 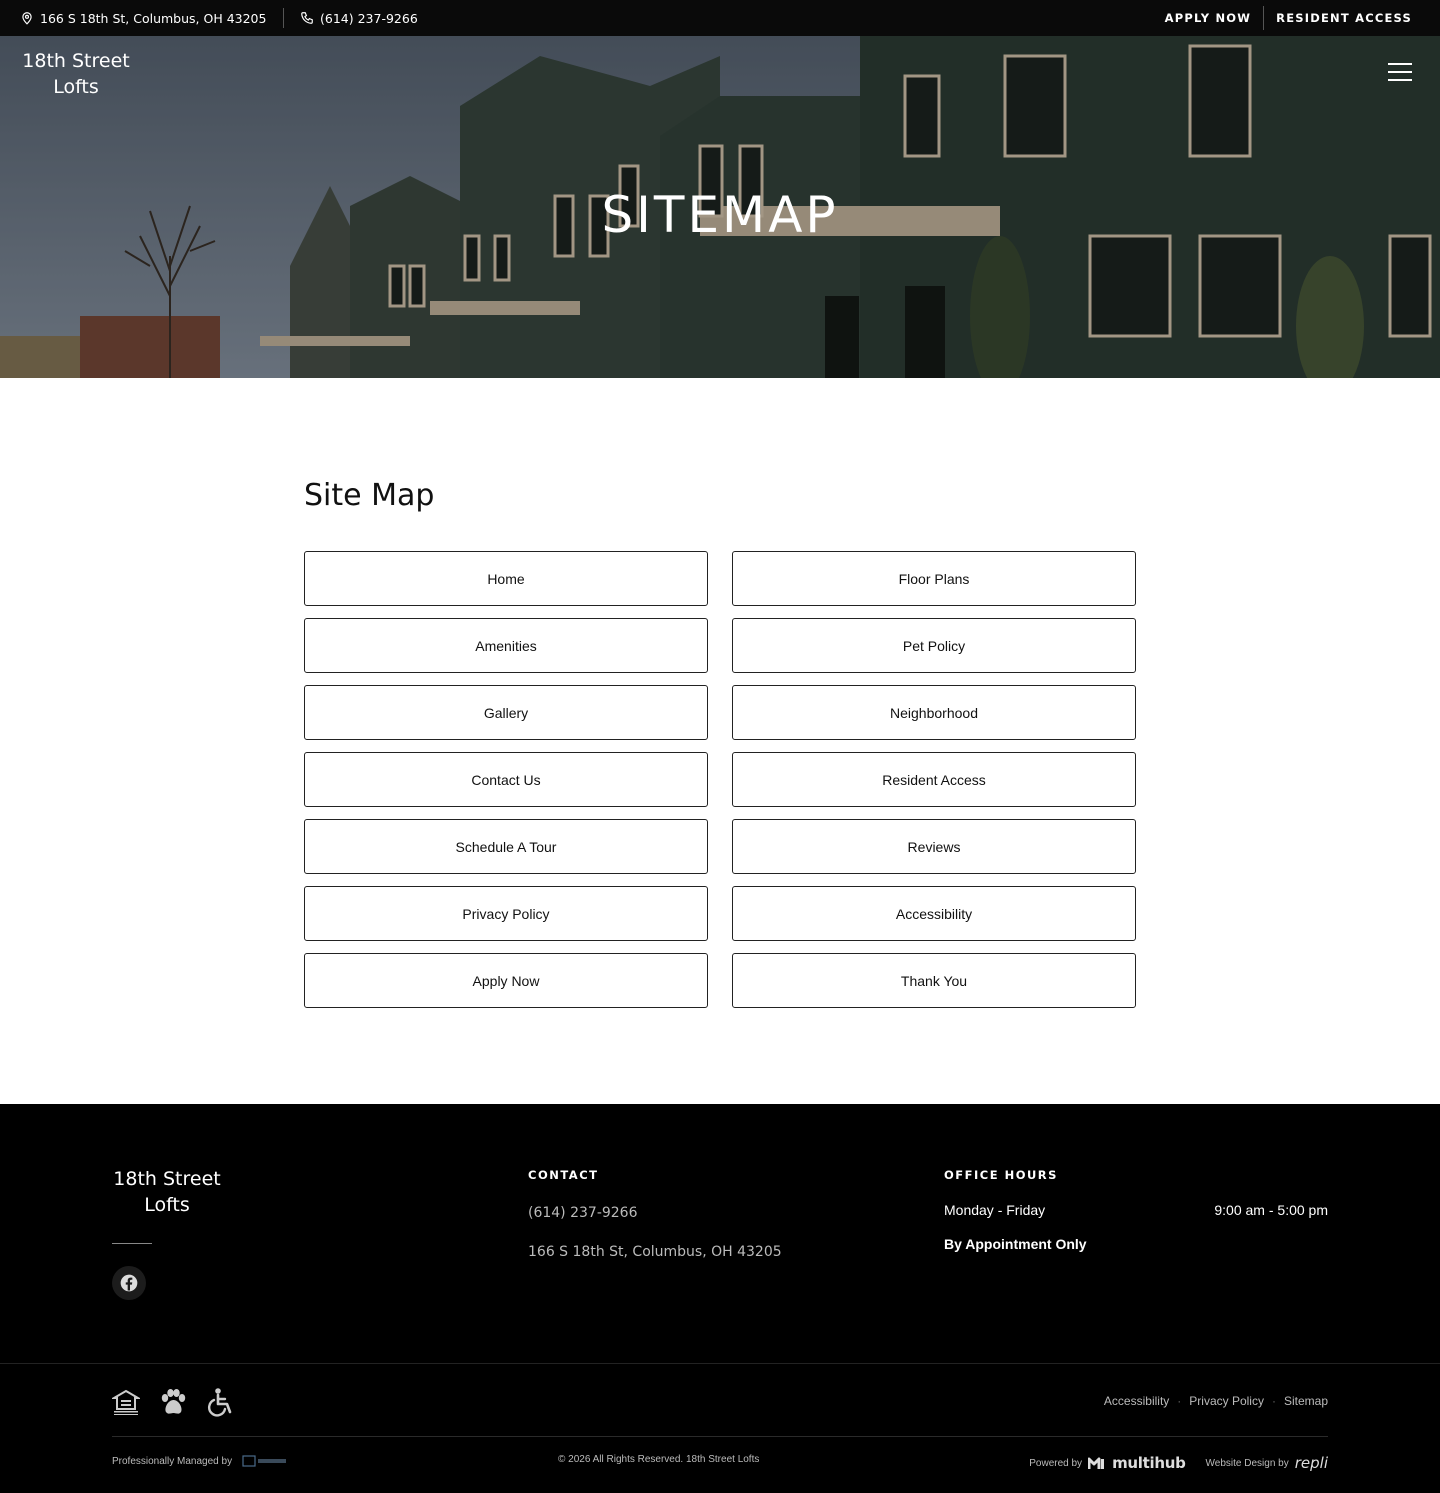 What do you see at coordinates (153, 18) in the screenshot?
I see `topbar-address-text: 166 S 18th St, Columbus, OH 43205` at bounding box center [153, 18].